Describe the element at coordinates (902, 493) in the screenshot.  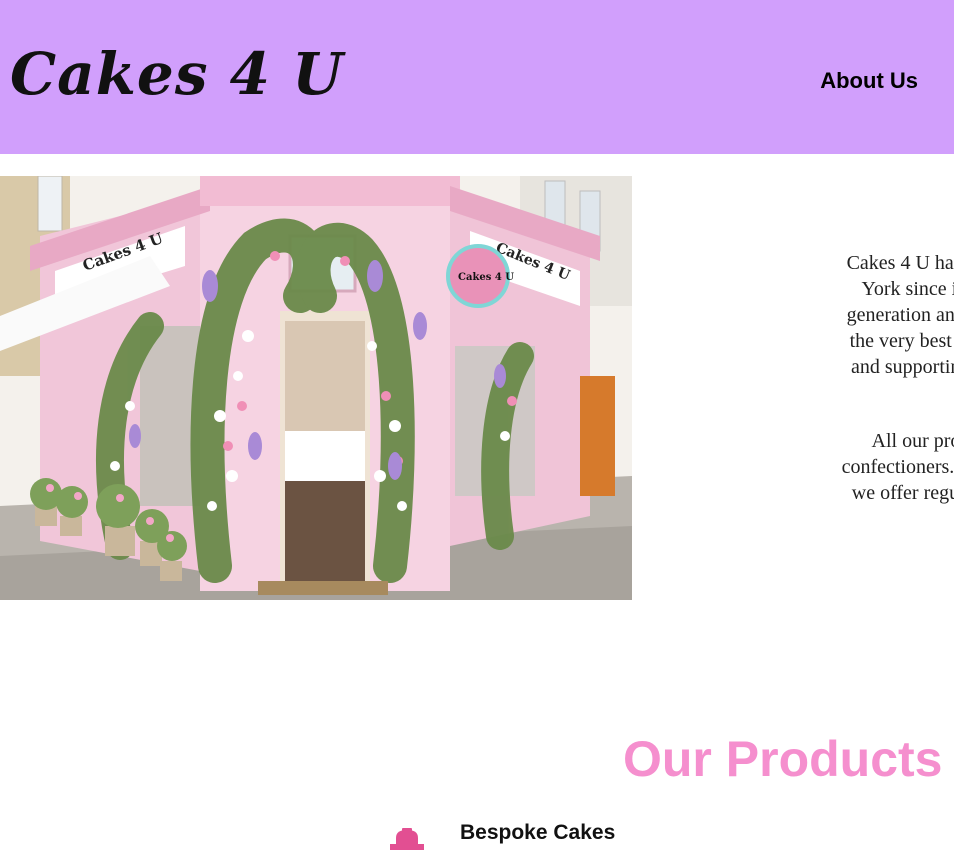
I see `about-line: we offer regular` at that location.